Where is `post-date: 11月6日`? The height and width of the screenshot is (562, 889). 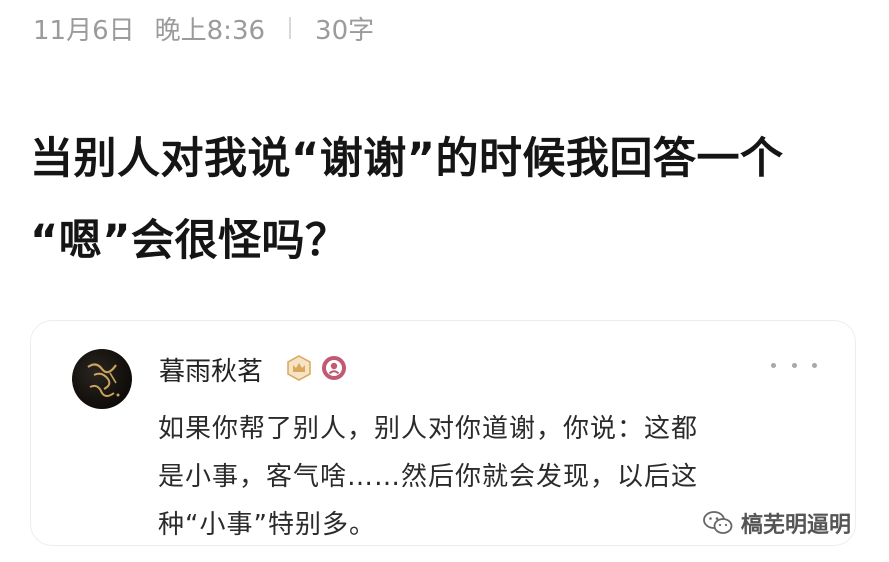 post-date: 11月6日 is located at coordinates (84, 30).